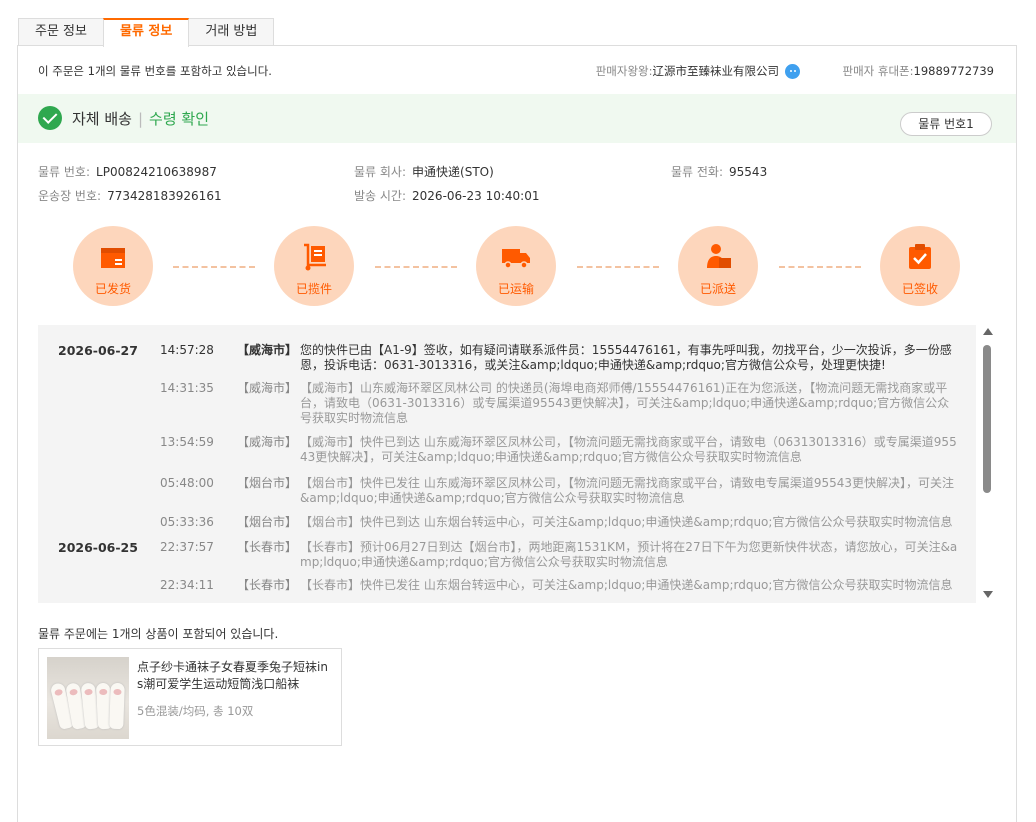 The image size is (1036, 822). What do you see at coordinates (988, 594) in the screenshot?
I see `scroll-down-arrow-icon` at bounding box center [988, 594].